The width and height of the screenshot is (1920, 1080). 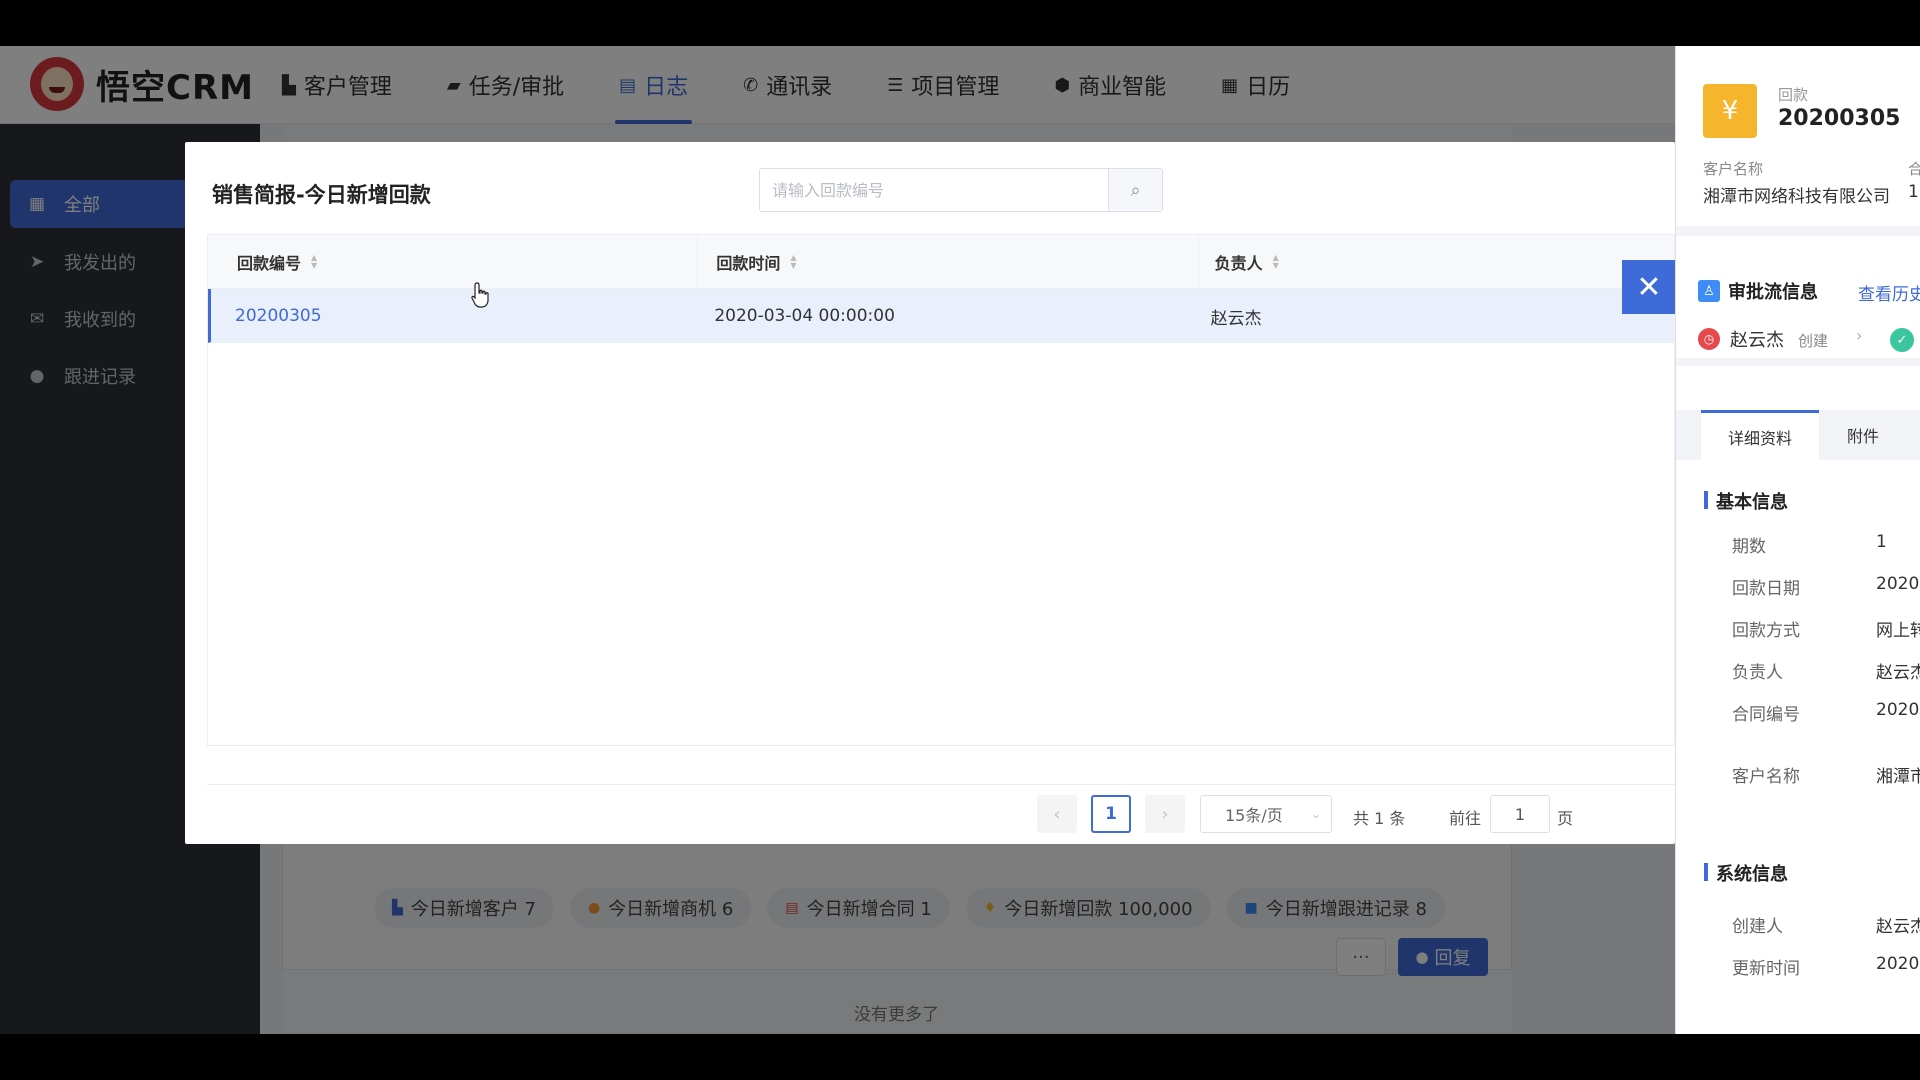 I want to click on column-header-number: 回款编号 ▲ ▼, so click(x=453, y=262).